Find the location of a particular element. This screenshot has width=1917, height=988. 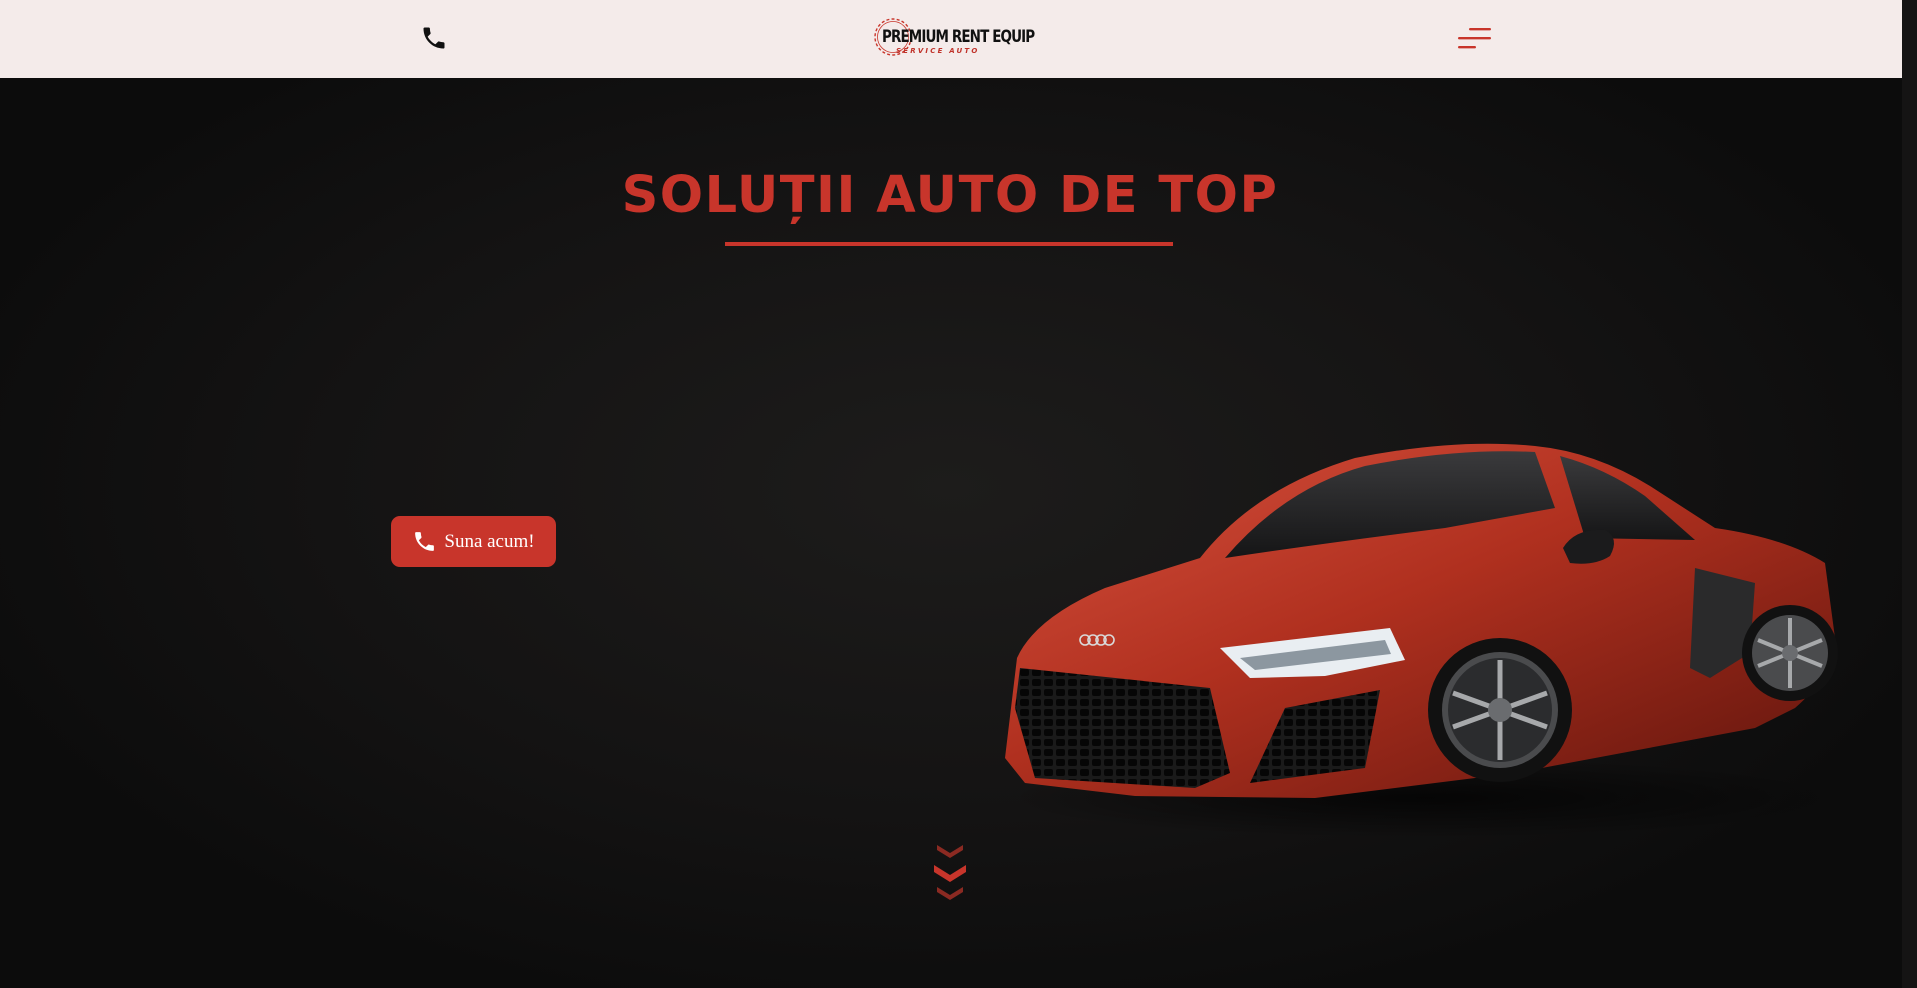

site-header: PREMIUM RENT EQUIP SERVICE AUTO is located at coordinates (951, 39).